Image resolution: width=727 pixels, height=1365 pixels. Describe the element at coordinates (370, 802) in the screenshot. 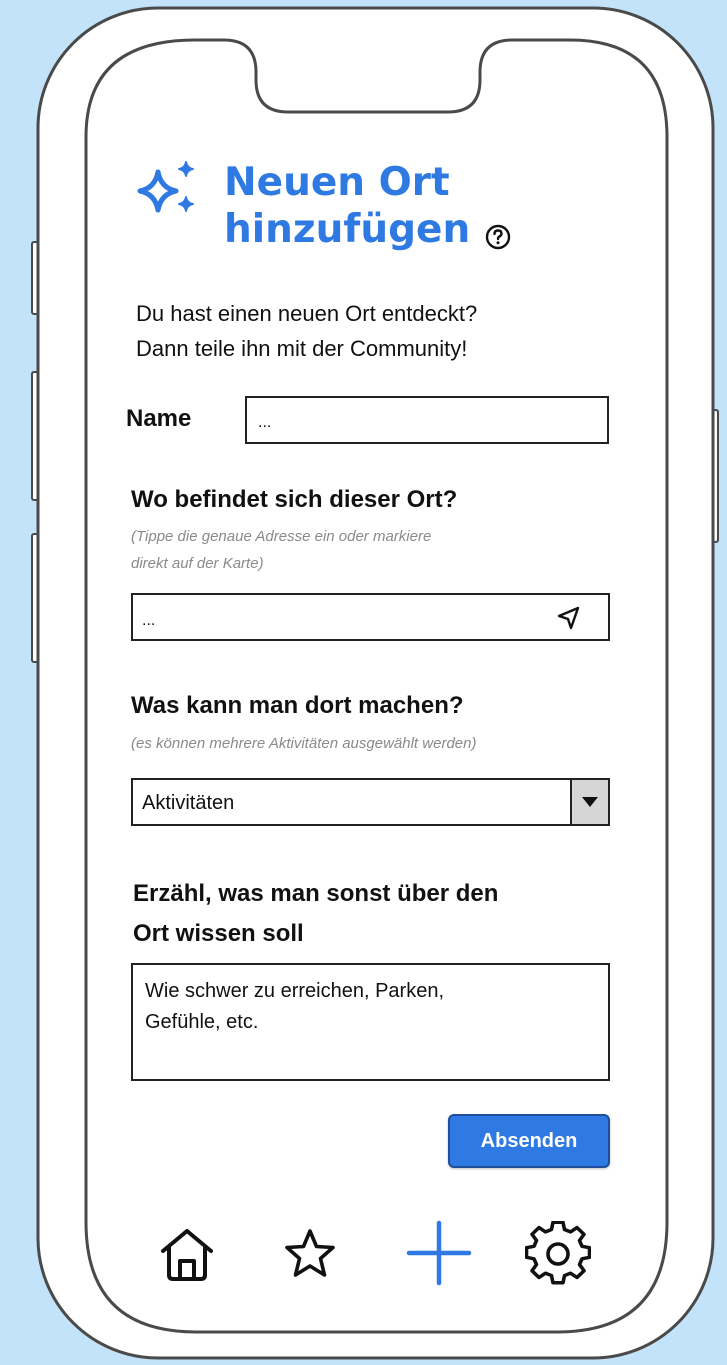

I see `activities-select: Aktivitäten` at that location.